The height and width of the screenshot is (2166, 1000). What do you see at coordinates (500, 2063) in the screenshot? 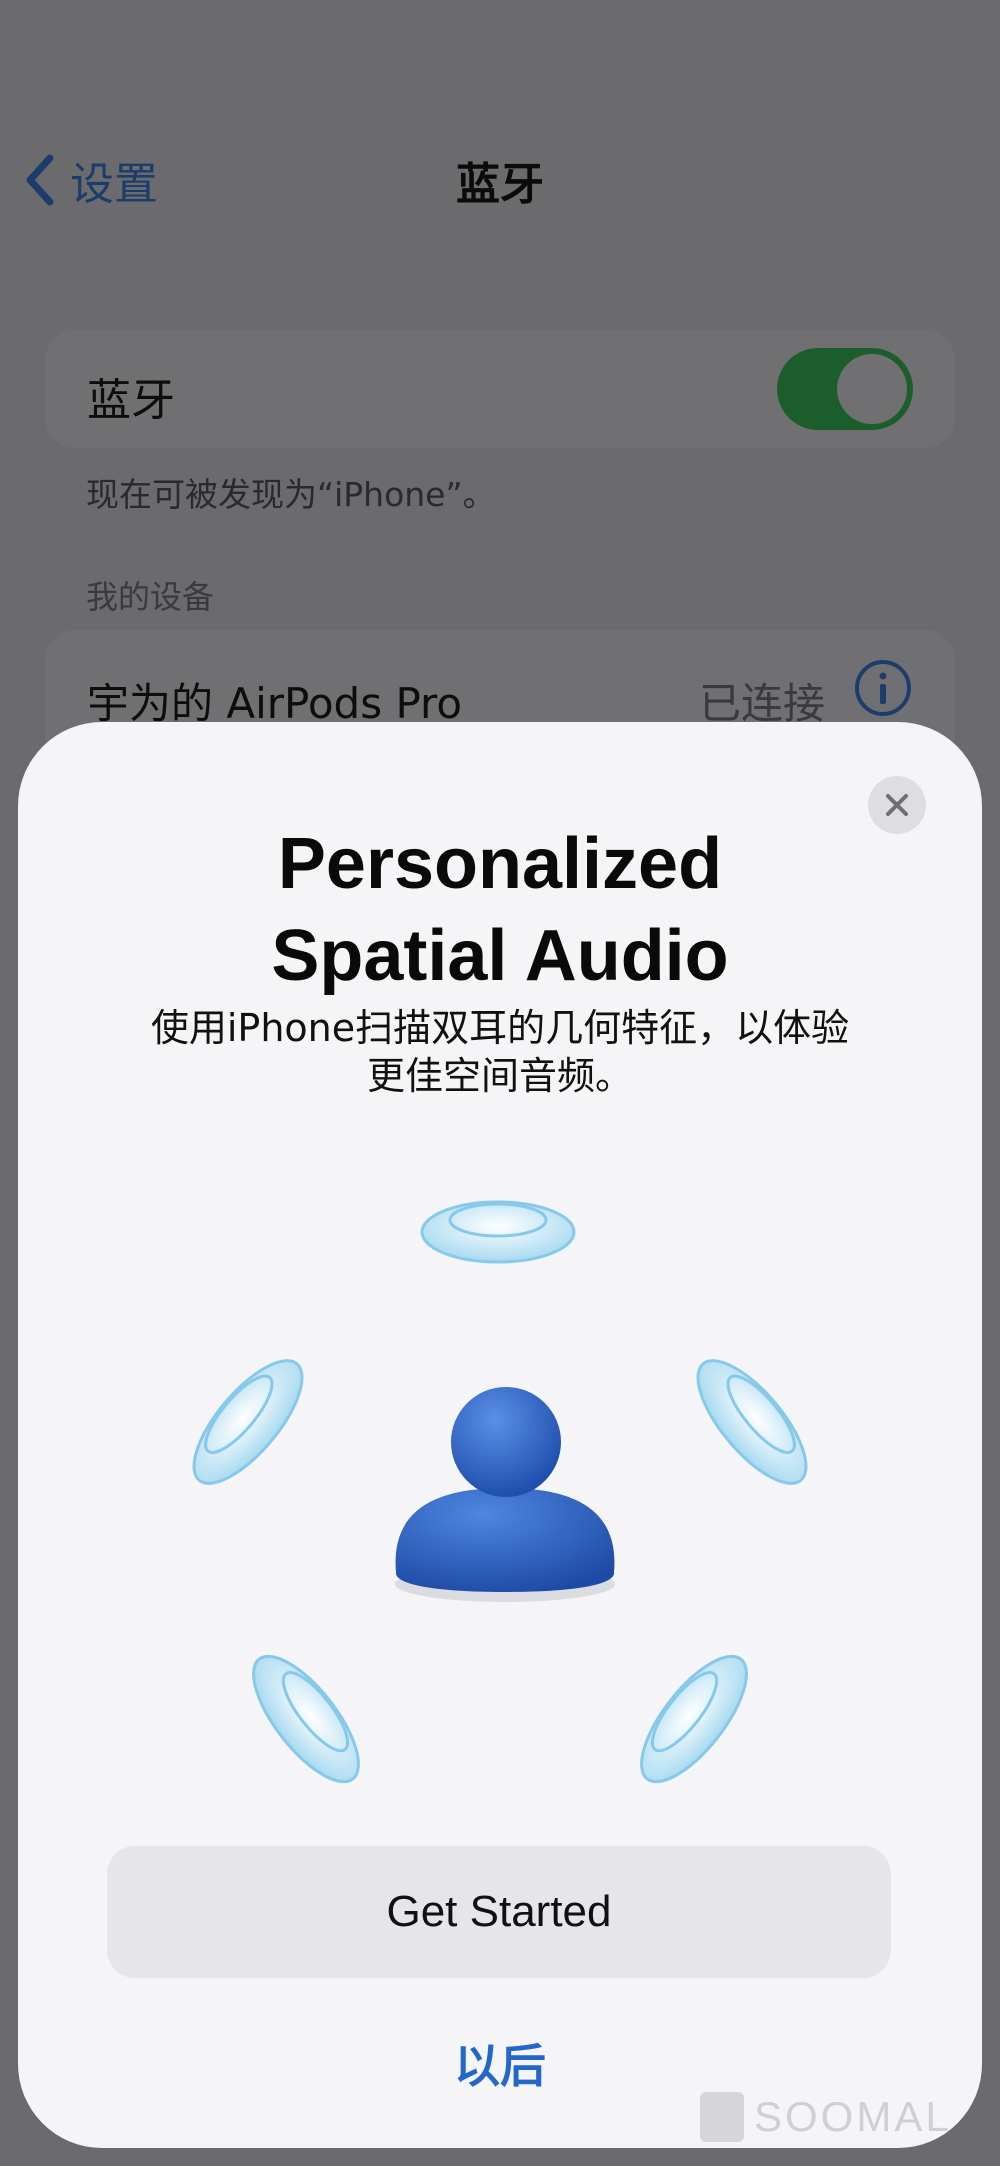
I see `later-button: 以后` at bounding box center [500, 2063].